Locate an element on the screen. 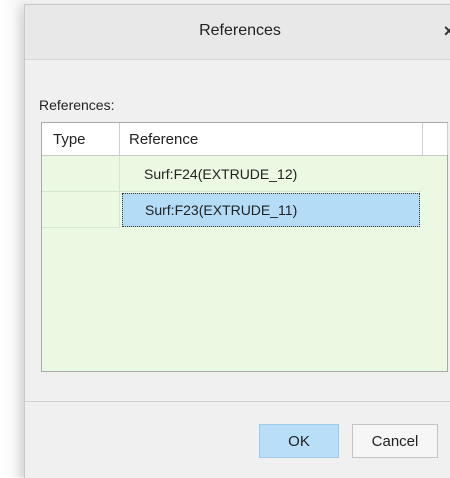 Image resolution: width=450 pixels, height=478 pixels. close-icon: × is located at coordinates (444, 31).